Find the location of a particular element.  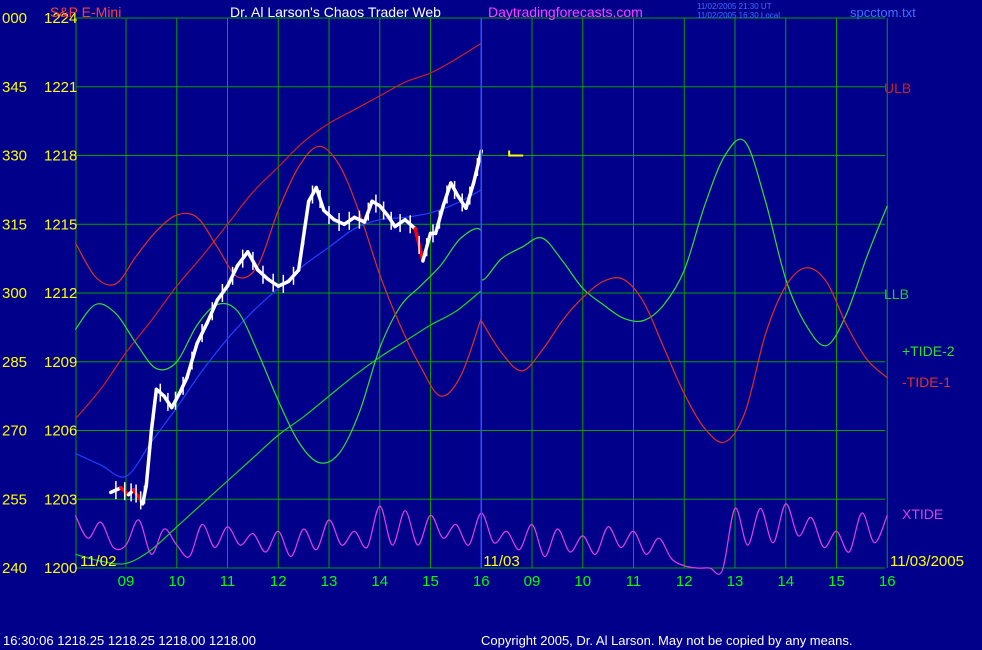

x-time-label-14: 15 is located at coordinates (836, 581).